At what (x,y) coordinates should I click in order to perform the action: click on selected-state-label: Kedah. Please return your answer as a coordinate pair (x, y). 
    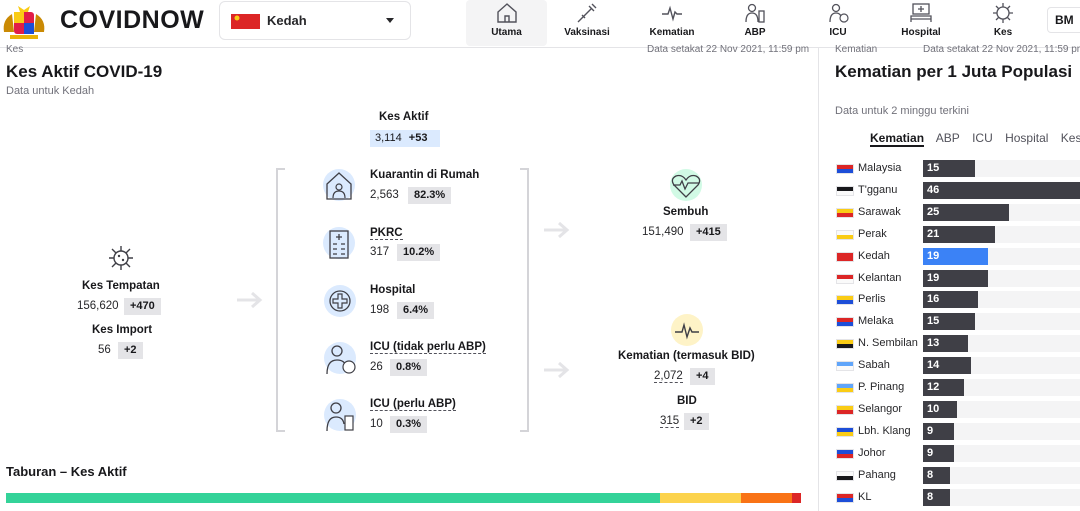
    Looking at the image, I should click on (287, 20).